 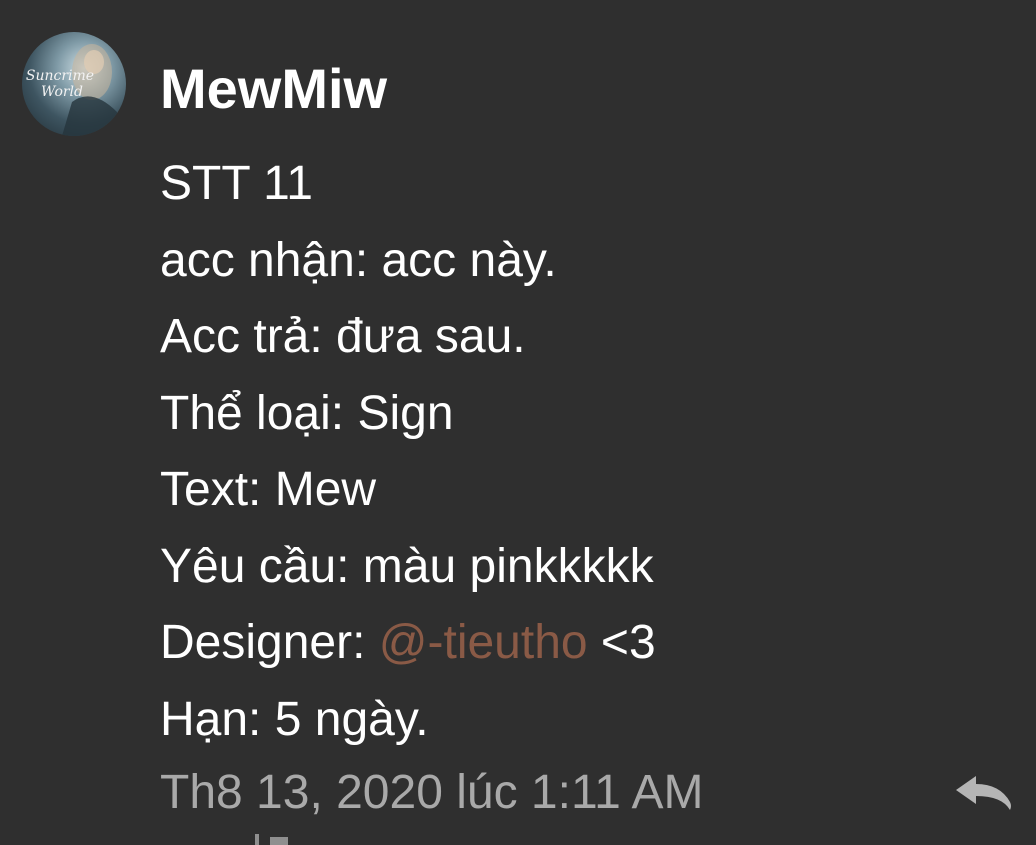 I want to click on comment-author: MewMiw, so click(x=273, y=89).